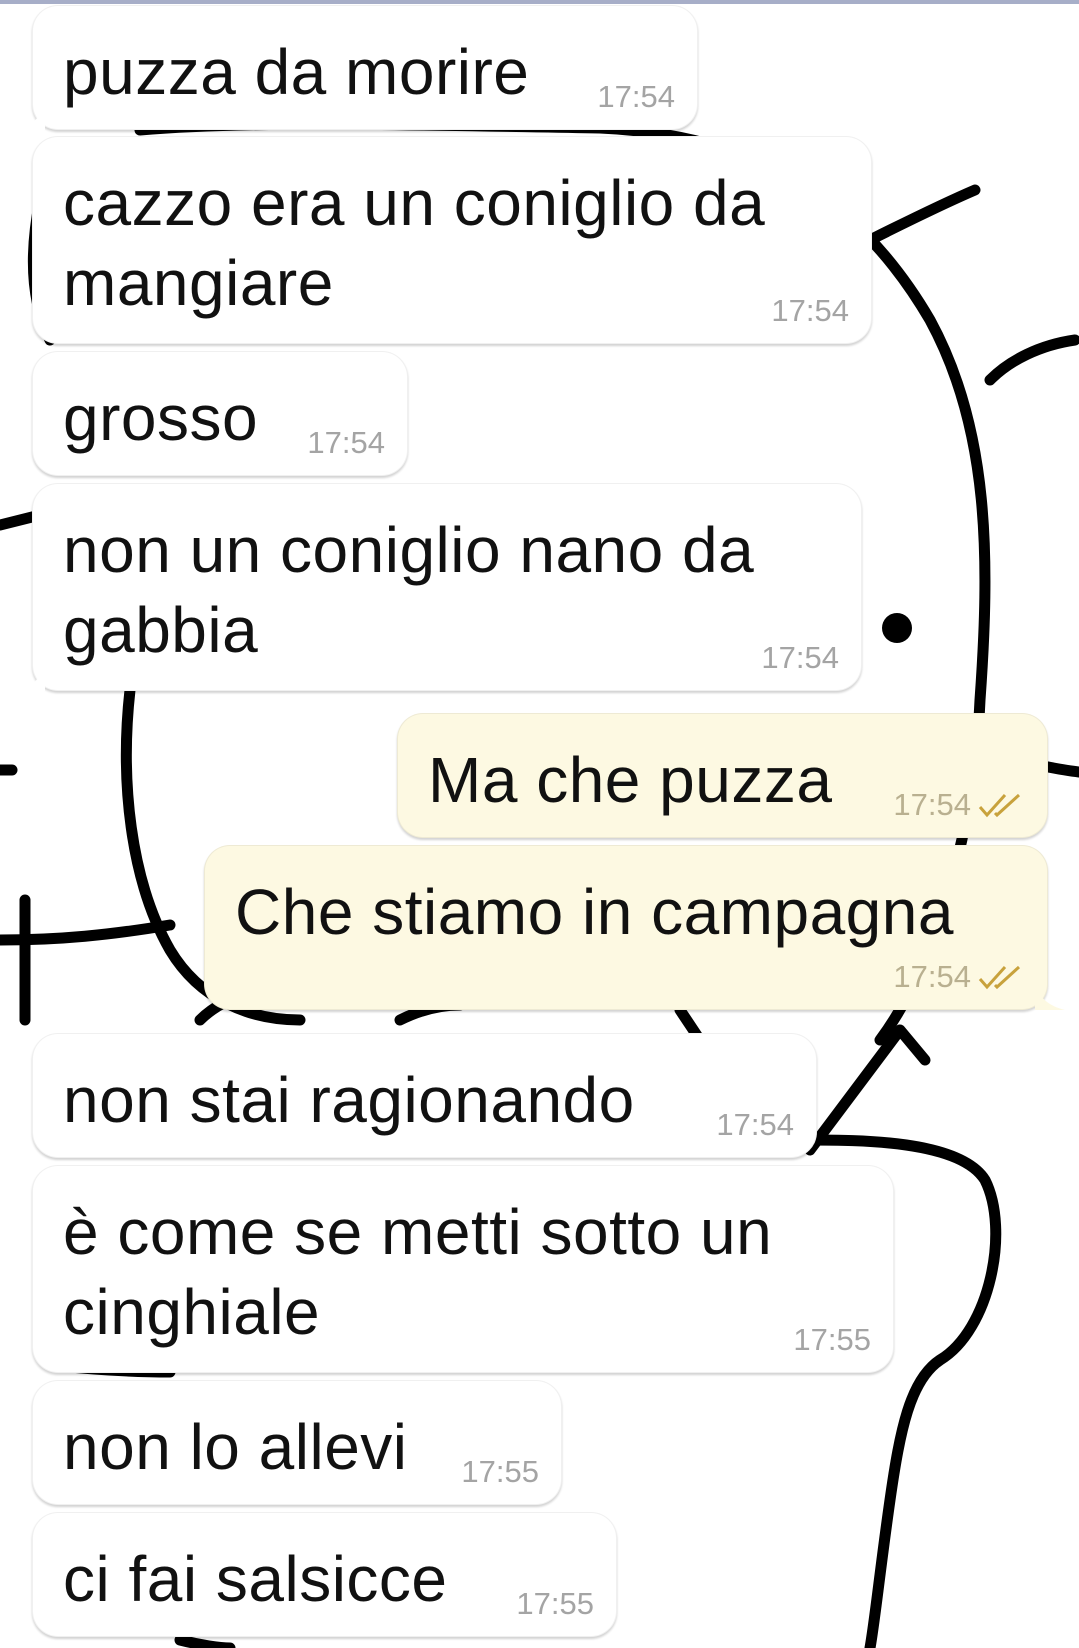 Image resolution: width=1079 pixels, height=1648 pixels. I want to click on outgoing-message-bubble: Che stiamo in campagna 17:54, so click(634, 927).